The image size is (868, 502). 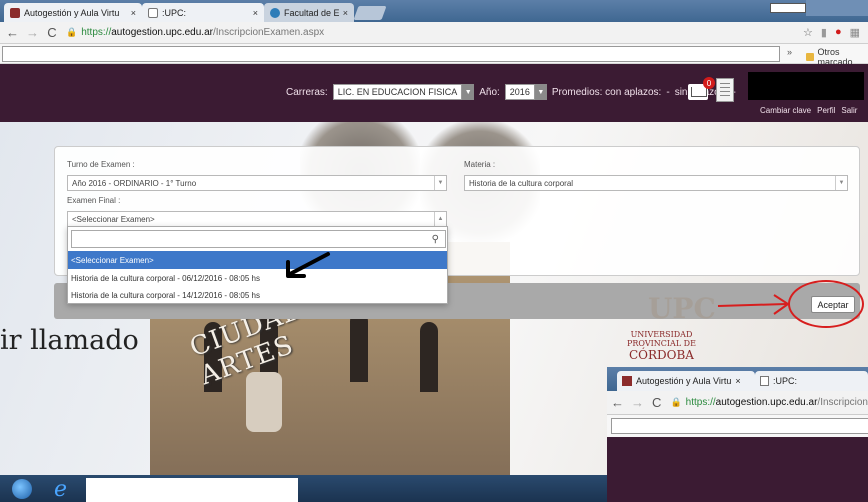 I want to click on overlay-bookmarks-bar, so click(x=737, y=426).